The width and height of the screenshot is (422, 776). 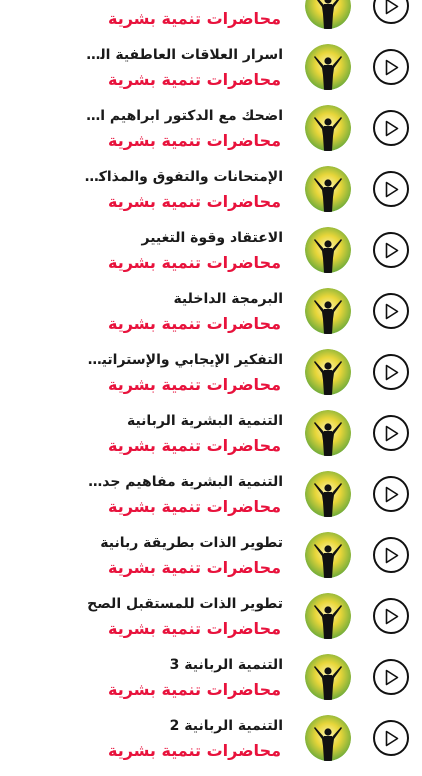 What do you see at coordinates (212, 238) in the screenshot?
I see `lecture-title: الاعتقاد وقوة التغيير` at bounding box center [212, 238].